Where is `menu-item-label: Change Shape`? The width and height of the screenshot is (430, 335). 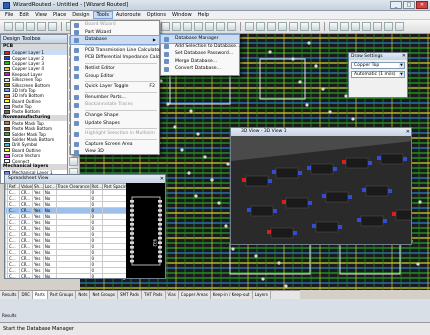
menu-item-label: Change Shape is located at coordinates (102, 115).